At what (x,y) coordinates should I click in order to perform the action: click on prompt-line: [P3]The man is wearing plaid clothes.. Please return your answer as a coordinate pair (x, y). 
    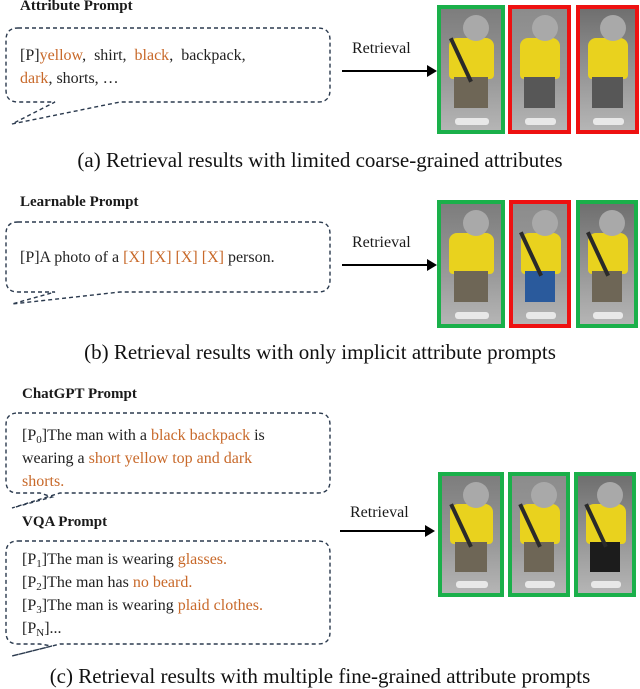
    Looking at the image, I should click on (172, 605).